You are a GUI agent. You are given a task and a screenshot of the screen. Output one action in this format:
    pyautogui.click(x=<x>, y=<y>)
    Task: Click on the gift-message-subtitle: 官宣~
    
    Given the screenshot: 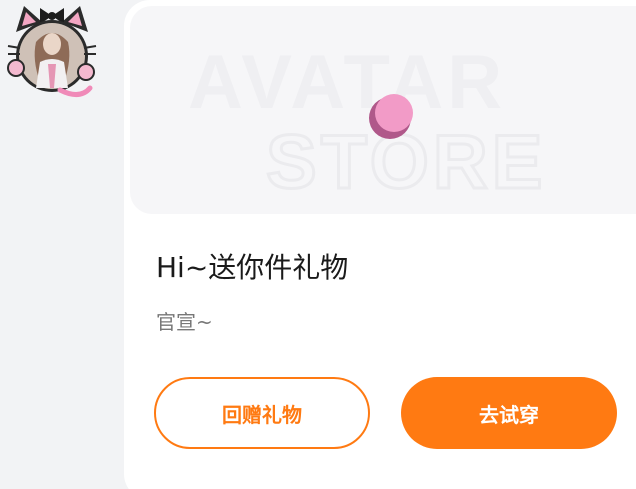 What is the action you would take?
    pyautogui.click(x=184, y=322)
    